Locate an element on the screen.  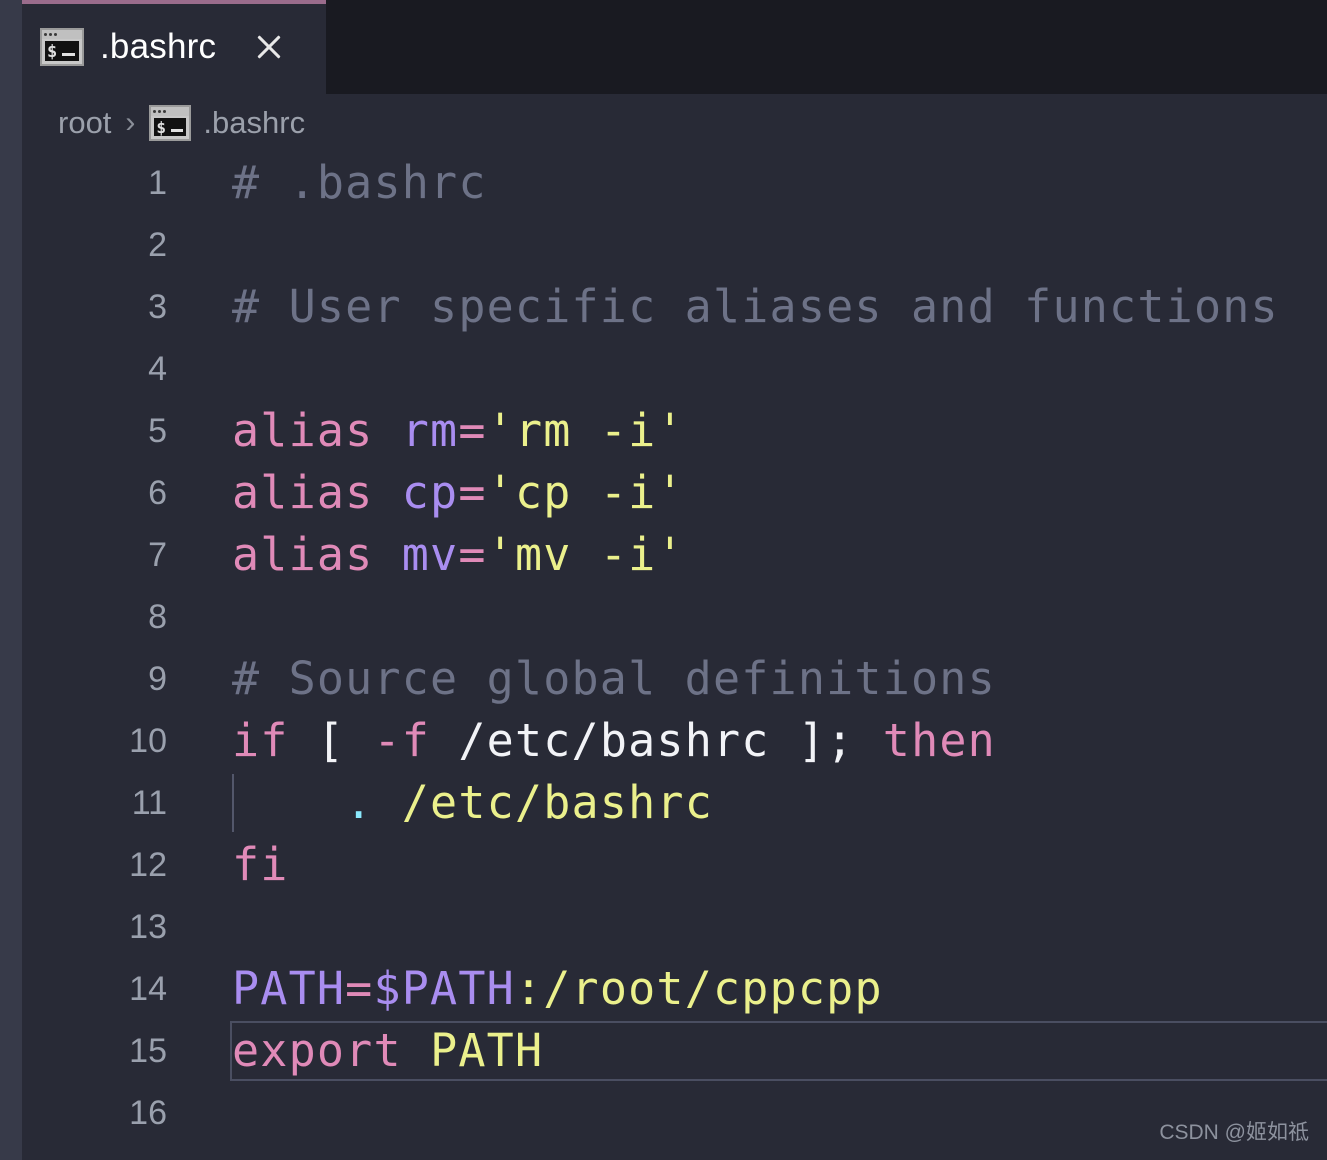
line-number: 3 is located at coordinates (157, 306).